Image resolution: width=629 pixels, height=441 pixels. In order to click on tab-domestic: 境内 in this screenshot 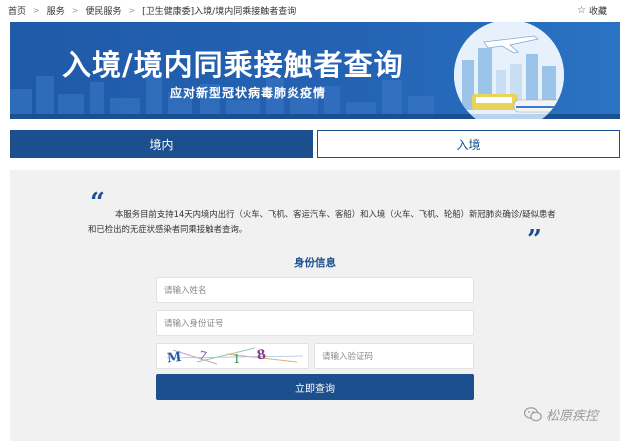, I will do `click(161, 144)`.